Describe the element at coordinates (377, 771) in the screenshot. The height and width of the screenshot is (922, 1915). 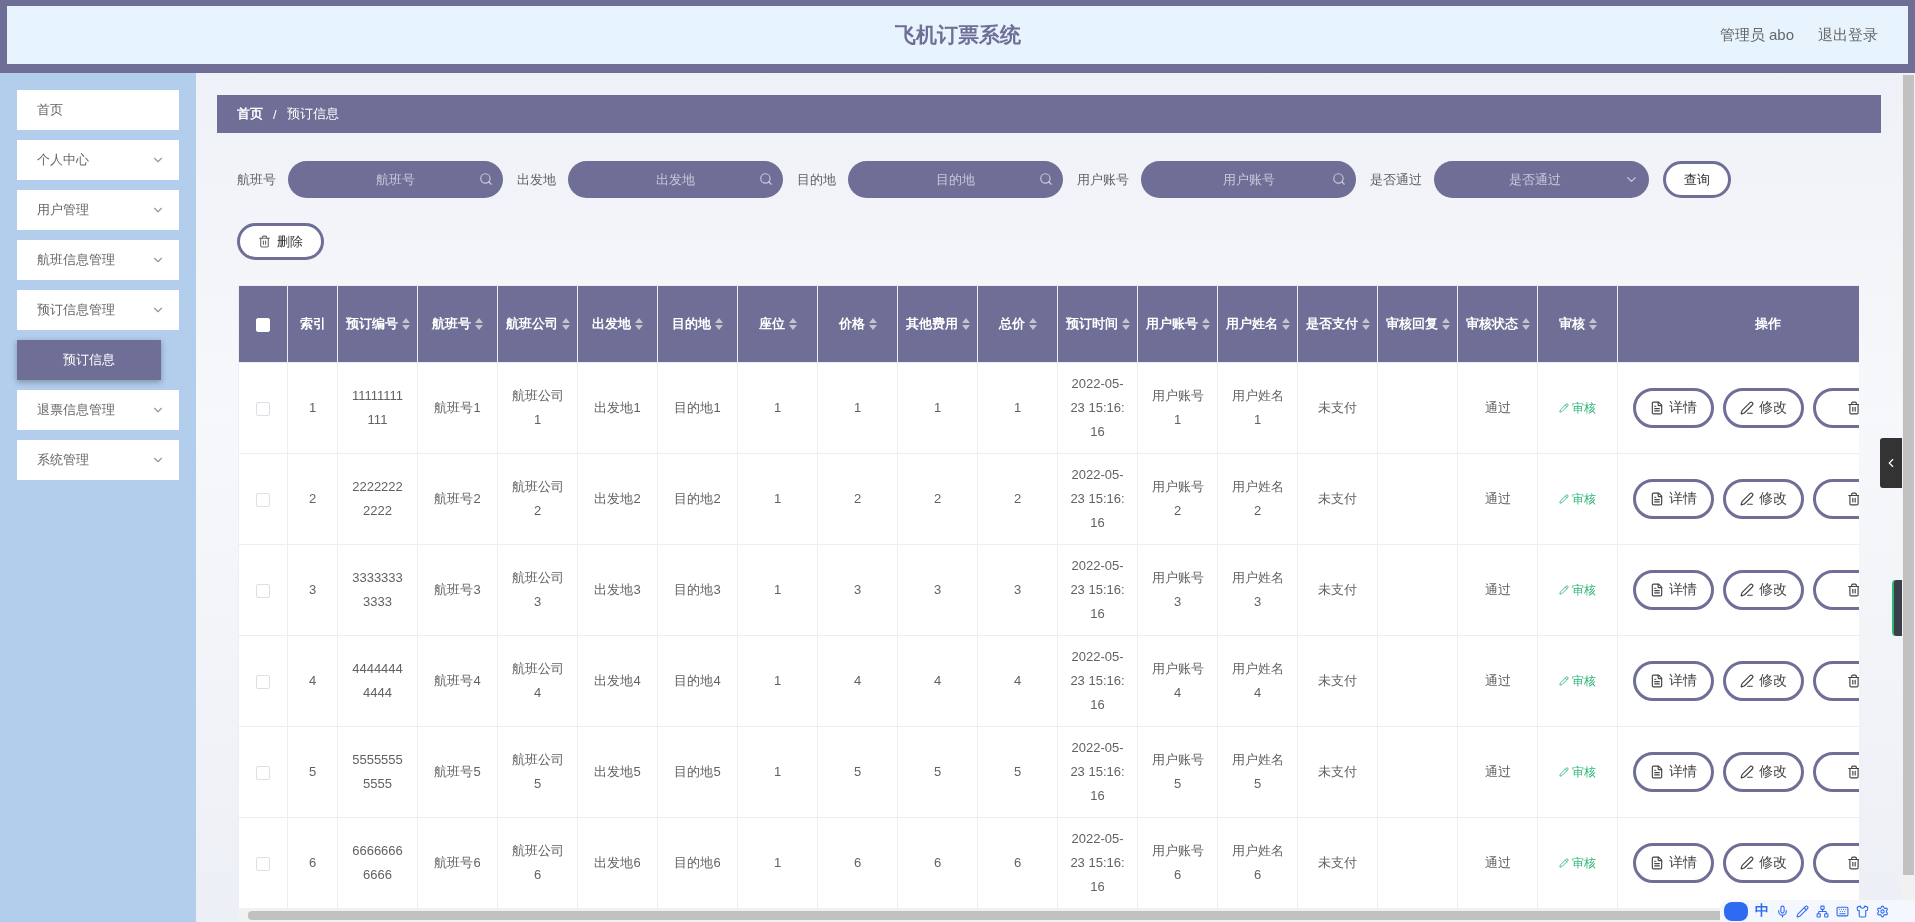
I see `table-cell: 55555555555` at that location.